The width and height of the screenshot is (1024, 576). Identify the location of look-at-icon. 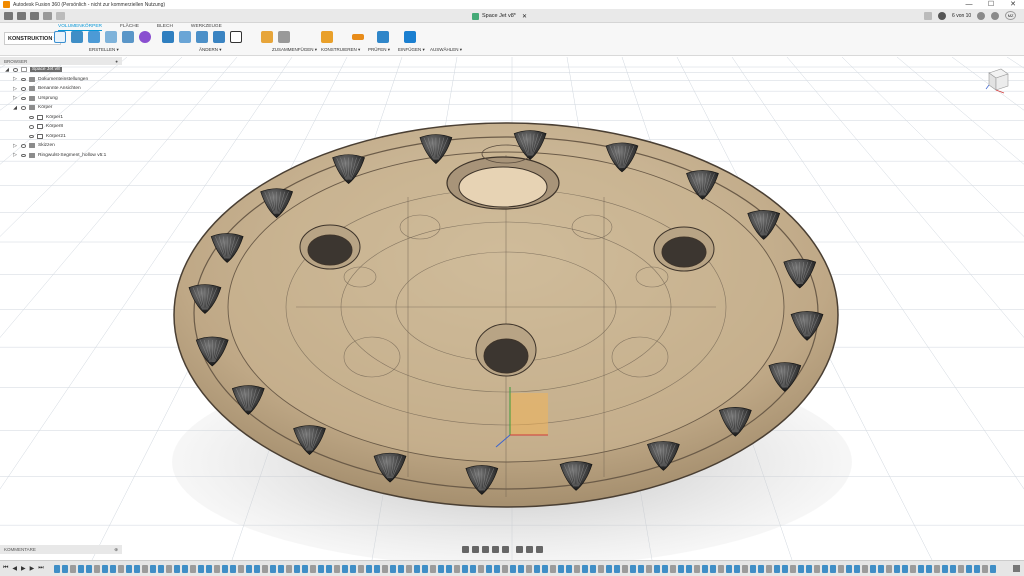
(475, 549).